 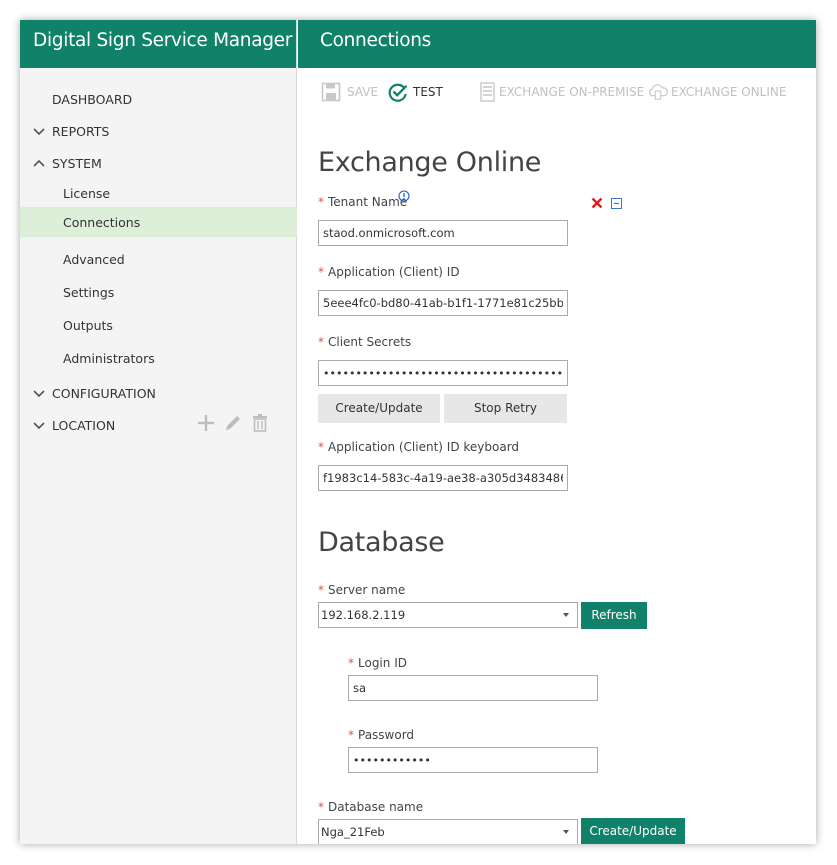 What do you see at coordinates (424, 447) in the screenshot?
I see `label-text: Application (Client) ID keyboard` at bounding box center [424, 447].